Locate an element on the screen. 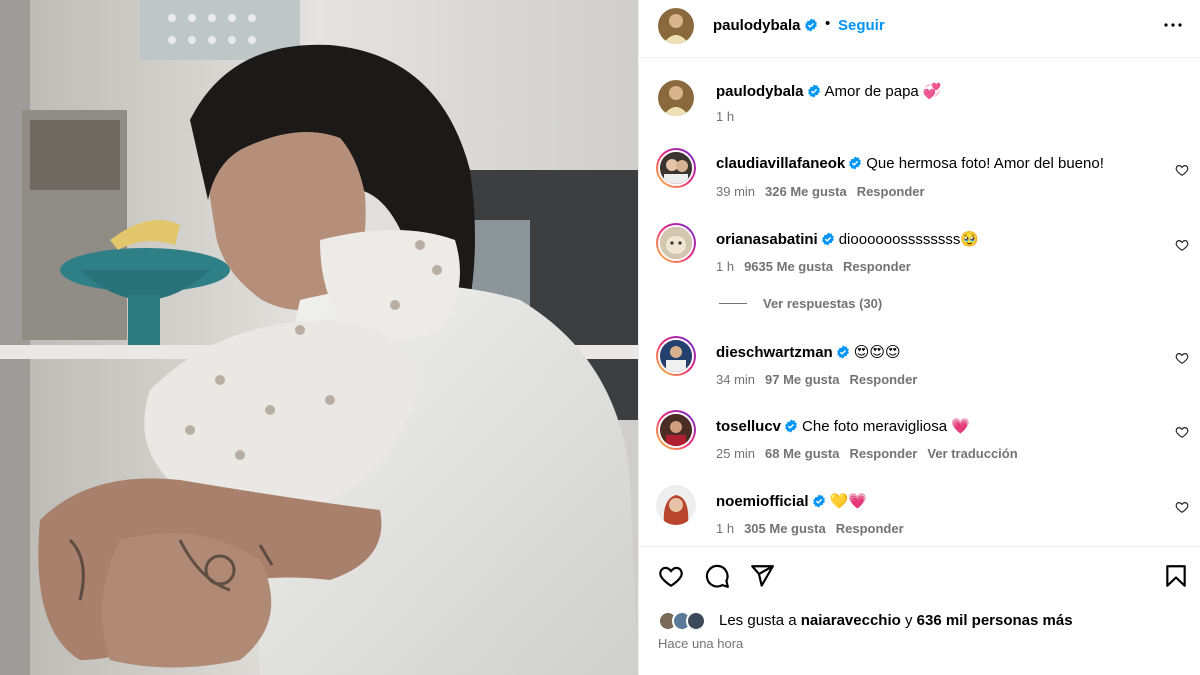 This screenshot has height=675, width=1200. comment-line: tosellucv Che foto meravigliosa 💗 is located at coordinates (843, 426).